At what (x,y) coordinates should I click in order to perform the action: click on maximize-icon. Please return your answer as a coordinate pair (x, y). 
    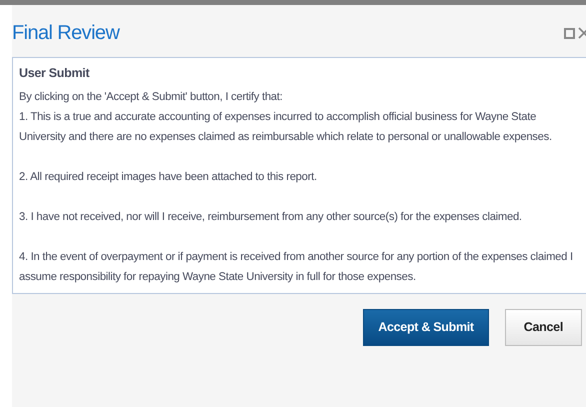
    Looking at the image, I should click on (569, 33).